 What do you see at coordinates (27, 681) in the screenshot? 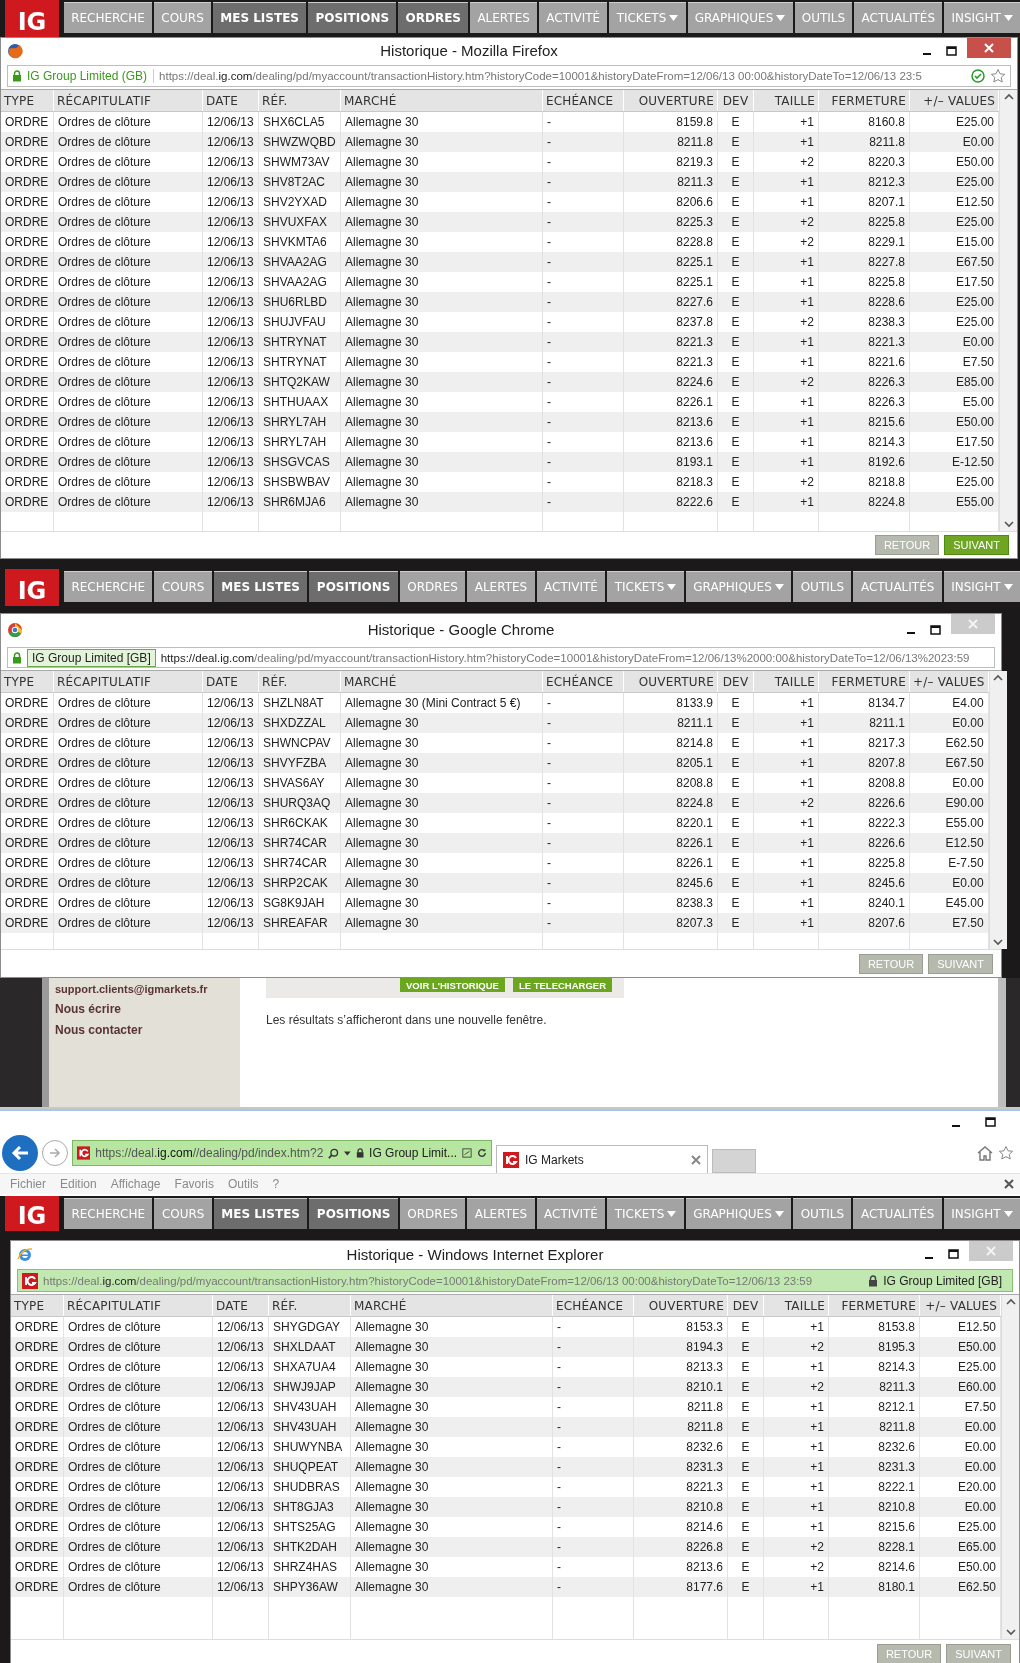
I see `column-header: TYPE` at bounding box center [27, 681].